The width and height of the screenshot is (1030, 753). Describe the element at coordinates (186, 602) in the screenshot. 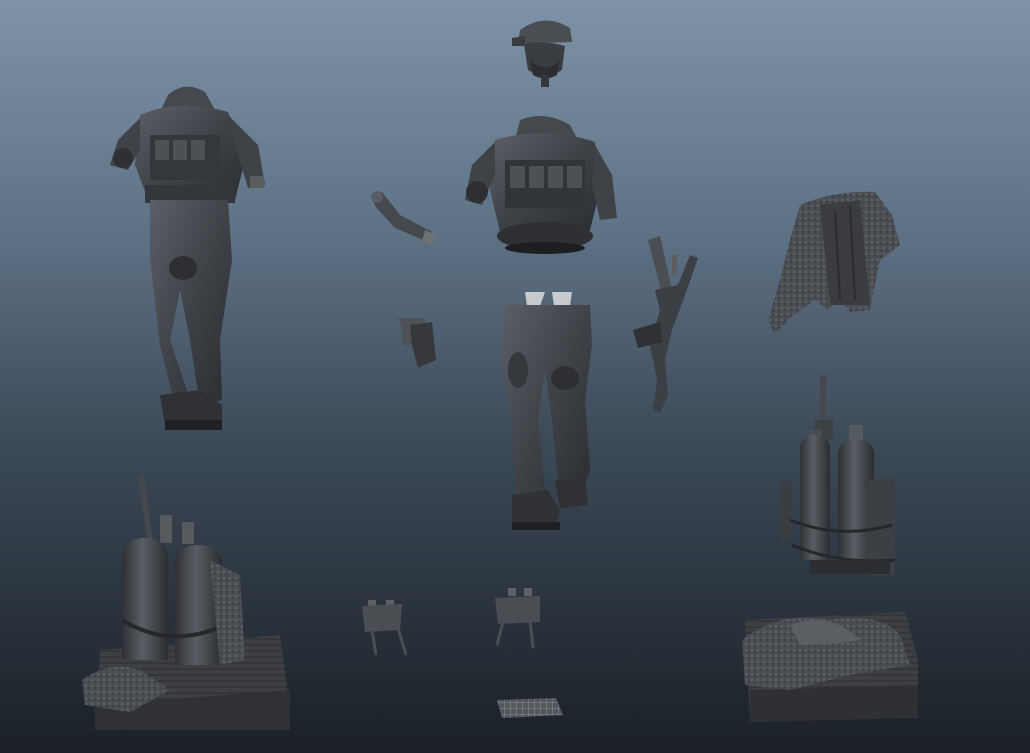

I see `crate-with-tanks-icon` at that location.